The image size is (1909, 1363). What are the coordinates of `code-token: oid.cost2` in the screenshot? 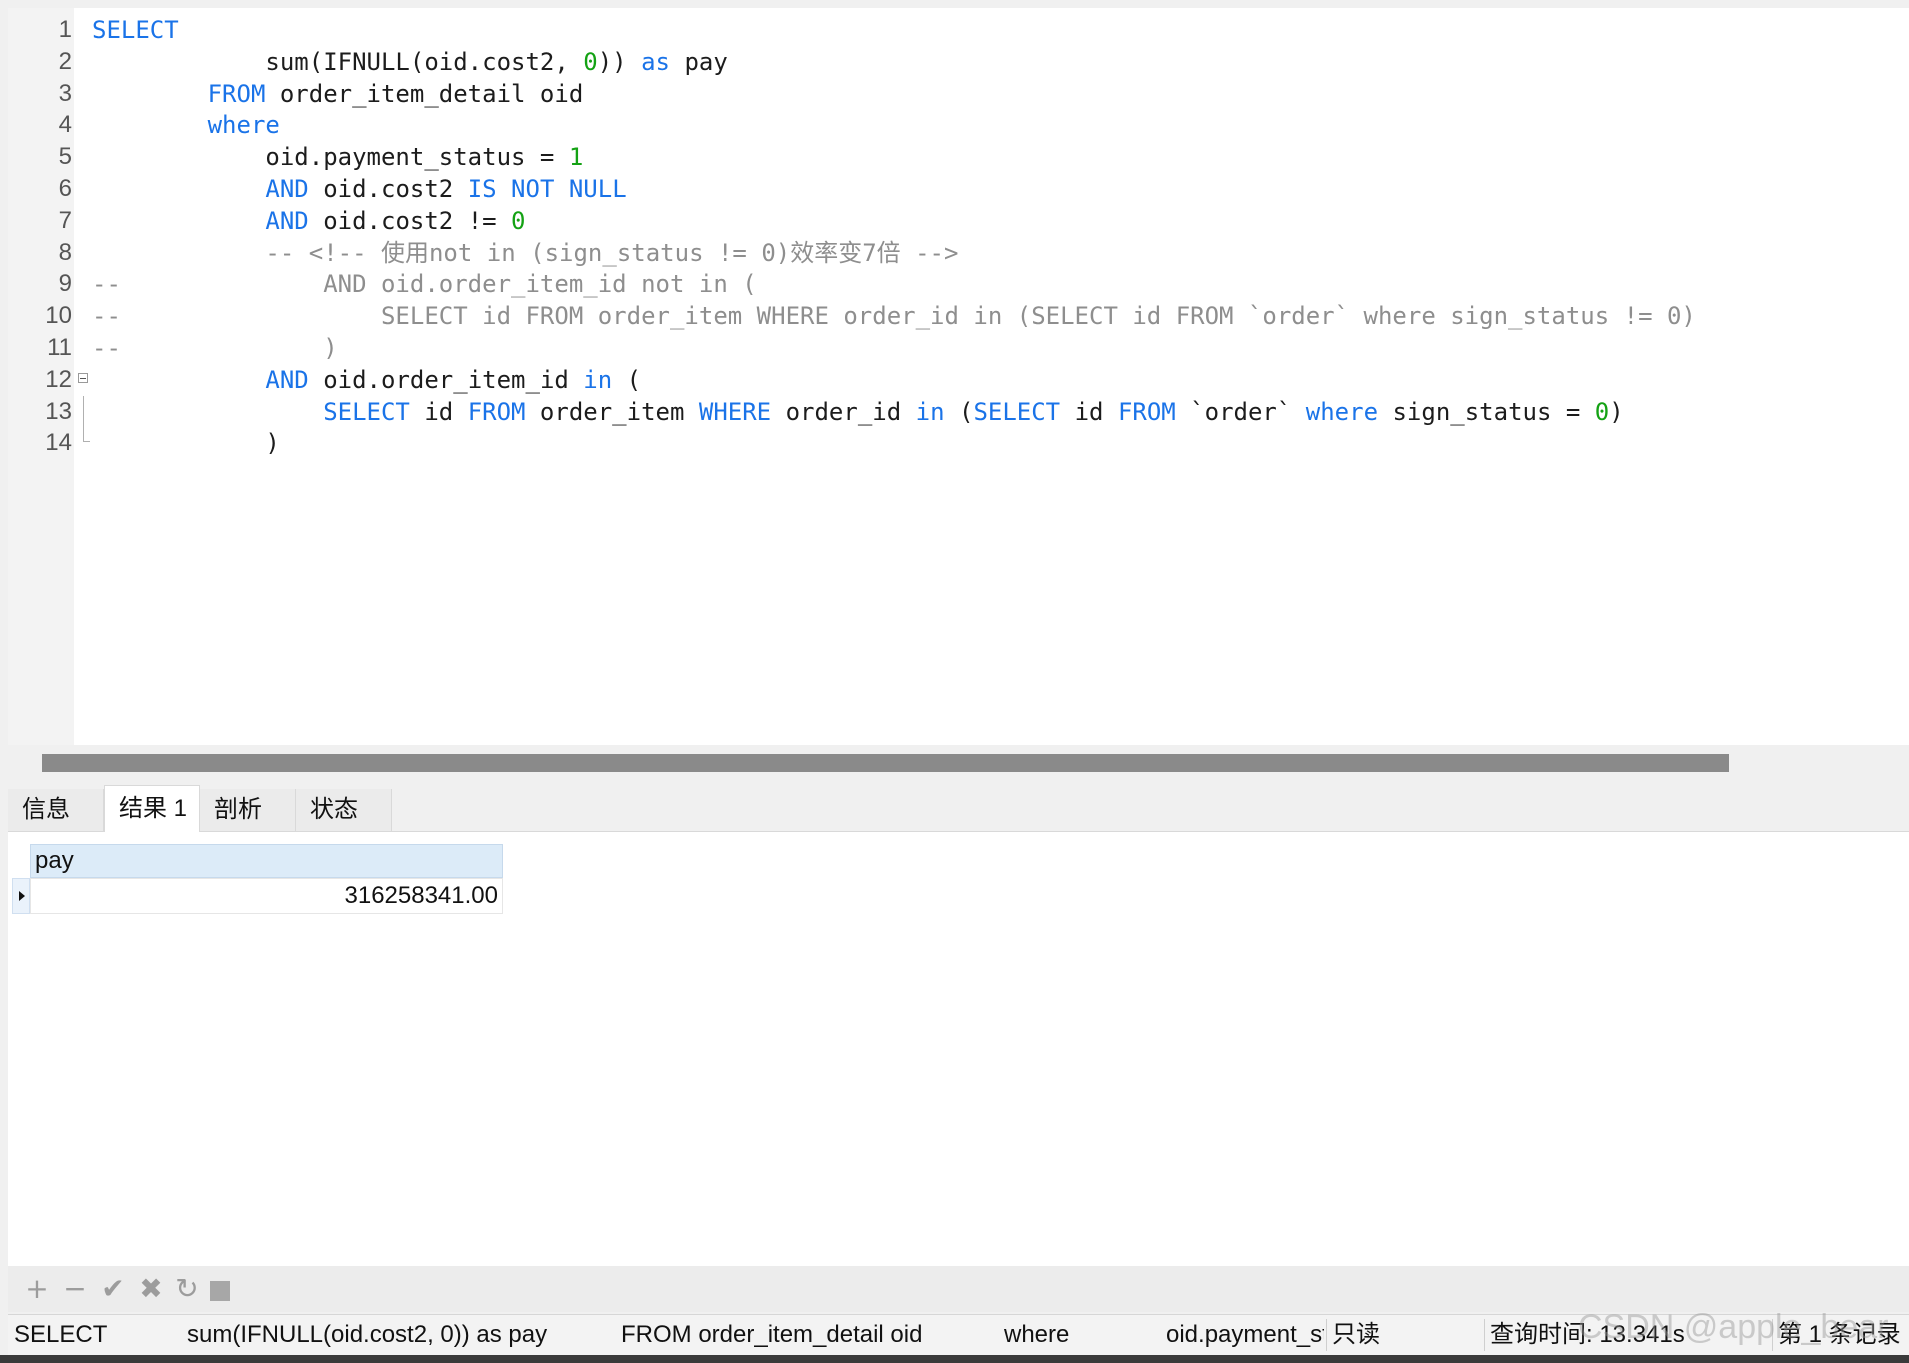 It's located at (388, 189).